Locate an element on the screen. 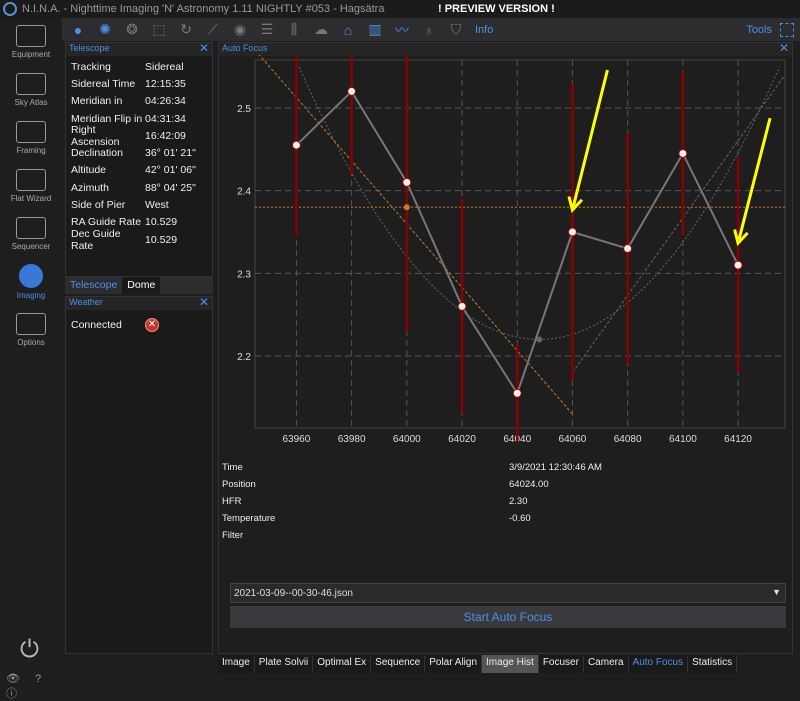 This screenshot has height=701, width=800. info-label: Time is located at coordinates (232, 467).